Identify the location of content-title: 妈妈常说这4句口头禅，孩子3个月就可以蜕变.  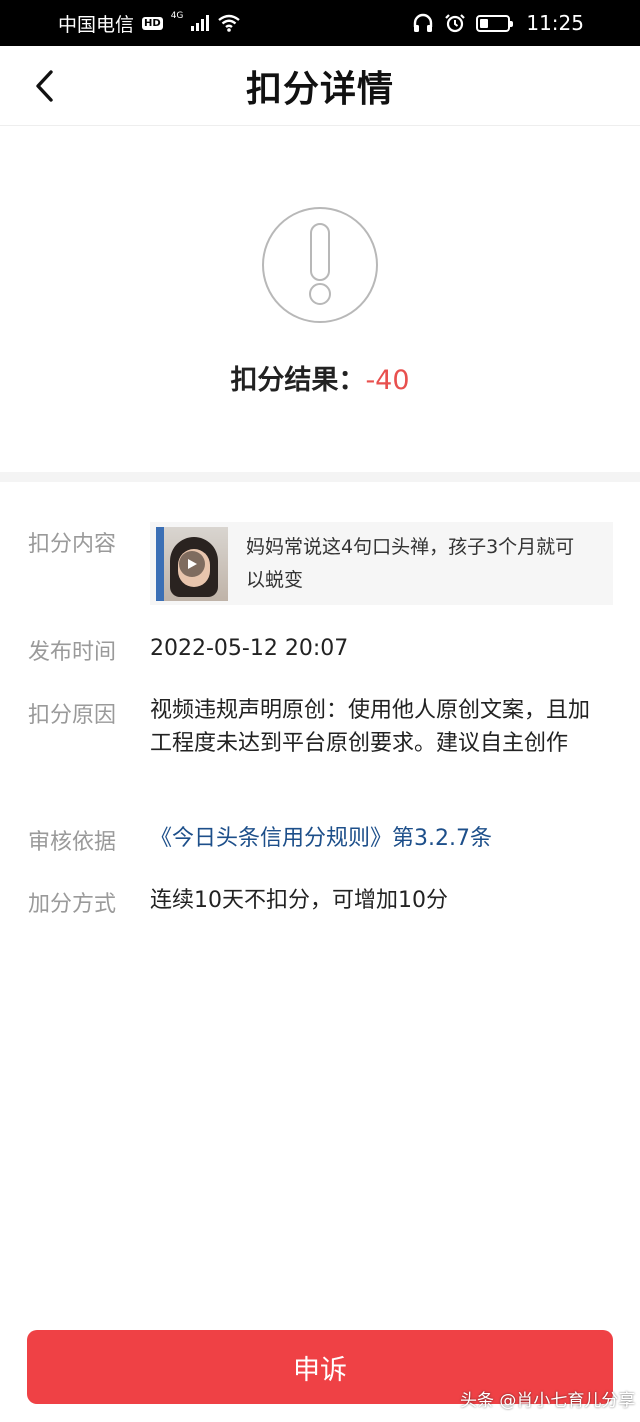
(410, 563).